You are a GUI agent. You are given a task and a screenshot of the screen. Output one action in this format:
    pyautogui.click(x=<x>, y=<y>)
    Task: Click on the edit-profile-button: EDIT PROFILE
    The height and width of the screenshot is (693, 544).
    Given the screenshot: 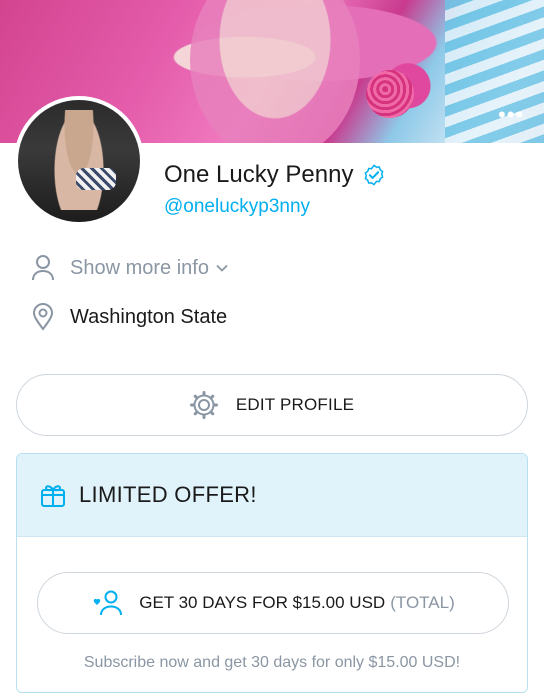 What is the action you would take?
    pyautogui.click(x=272, y=405)
    